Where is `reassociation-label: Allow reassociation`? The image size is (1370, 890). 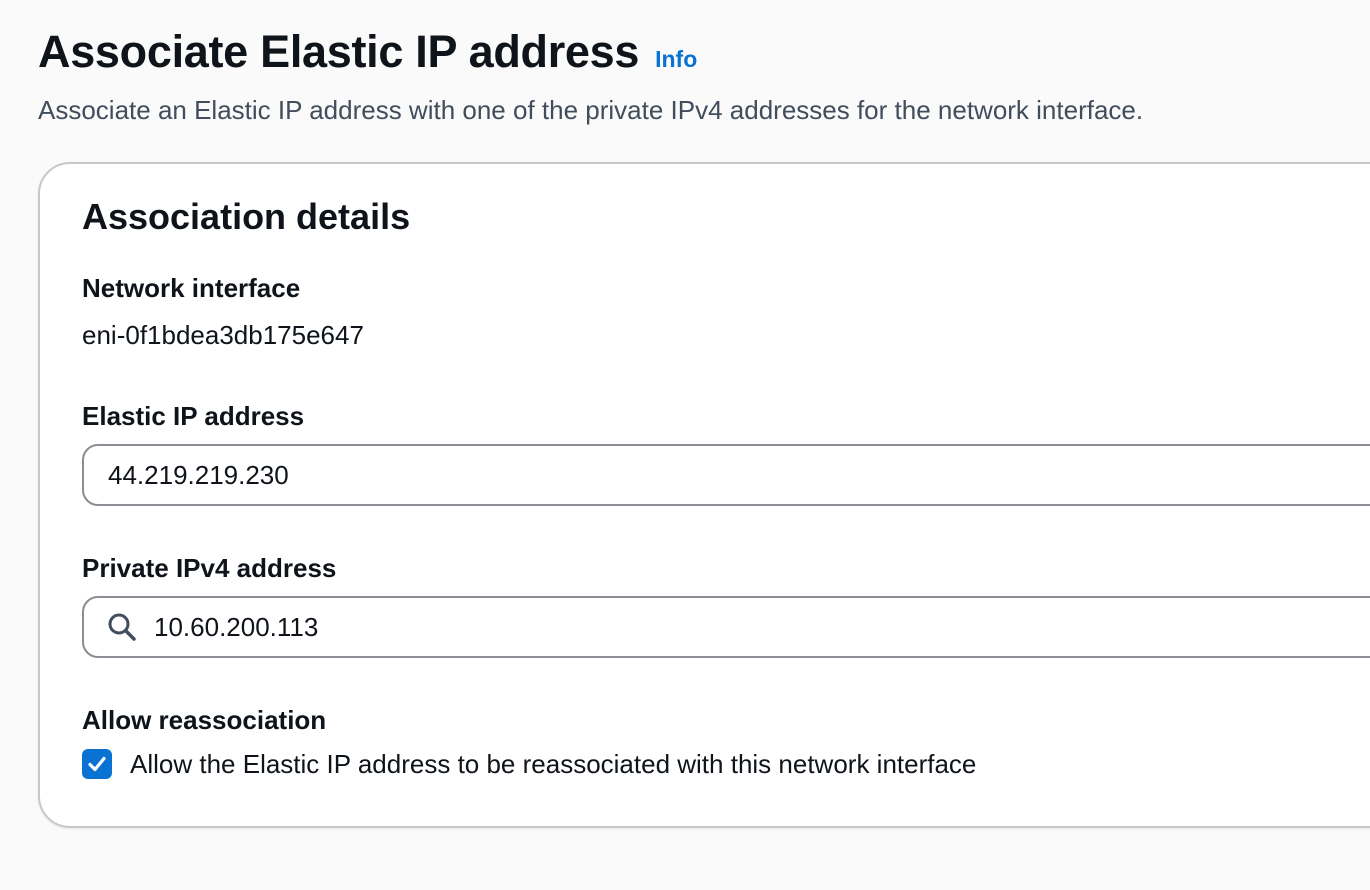
reassociation-label: Allow reassociation is located at coordinates (204, 720).